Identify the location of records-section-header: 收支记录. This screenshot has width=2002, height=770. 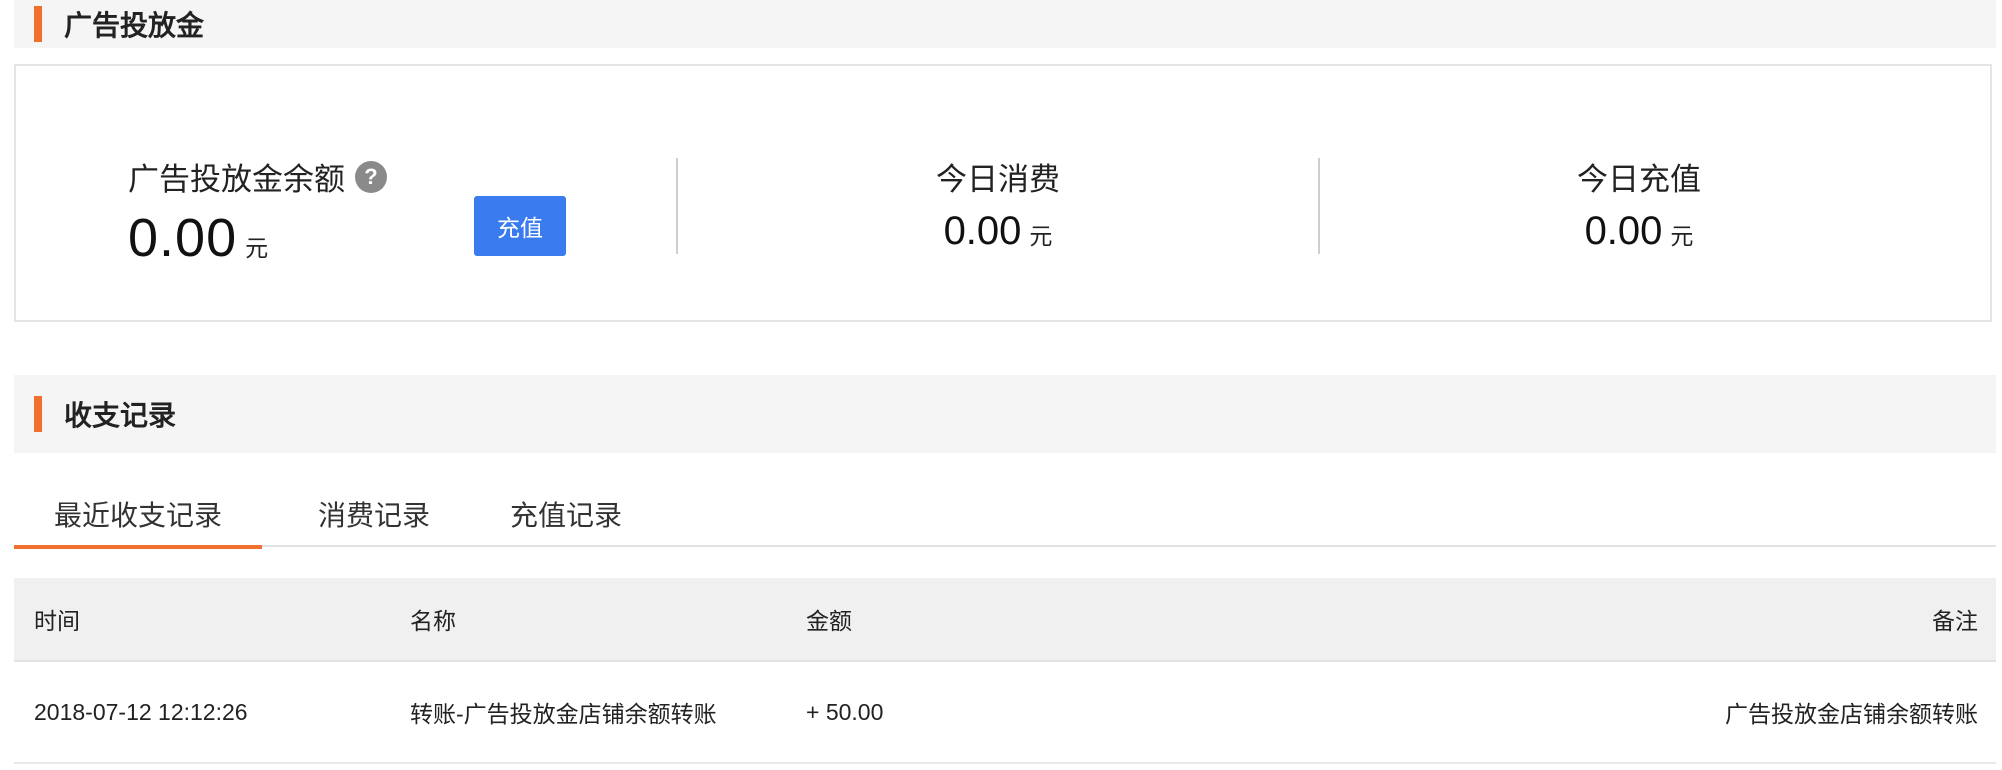
(1005, 414).